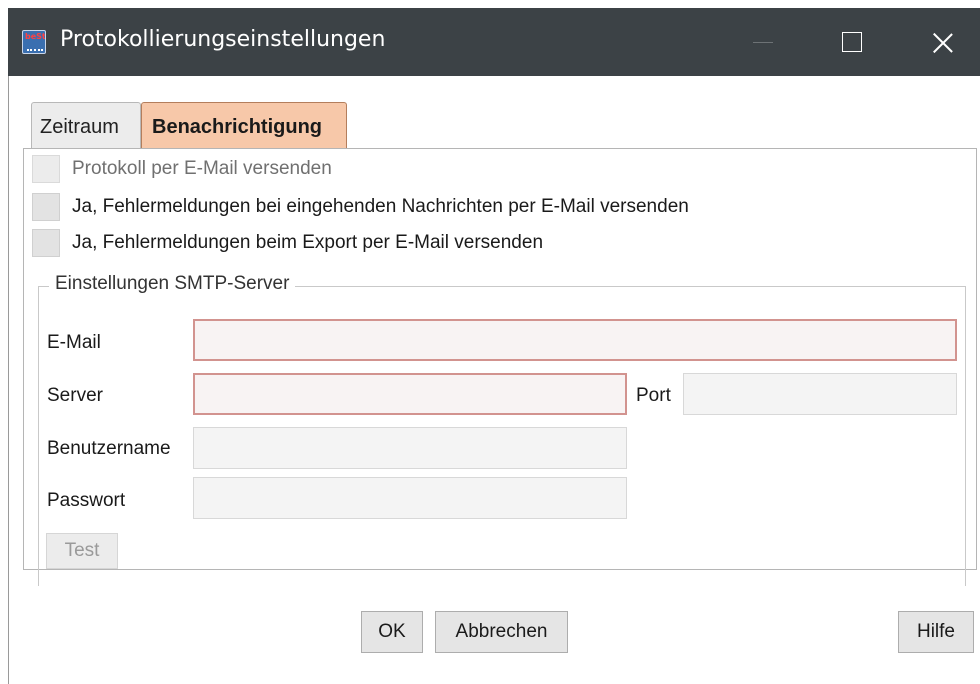 This screenshot has width=980, height=684. Describe the element at coordinates (820, 394) in the screenshot. I see `port-field` at that location.